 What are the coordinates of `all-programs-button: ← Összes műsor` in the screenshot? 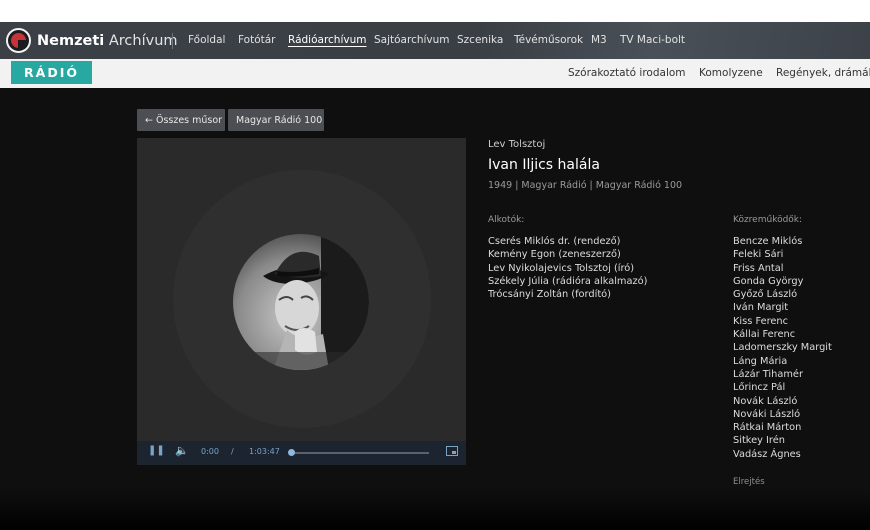 It's located at (181, 120).